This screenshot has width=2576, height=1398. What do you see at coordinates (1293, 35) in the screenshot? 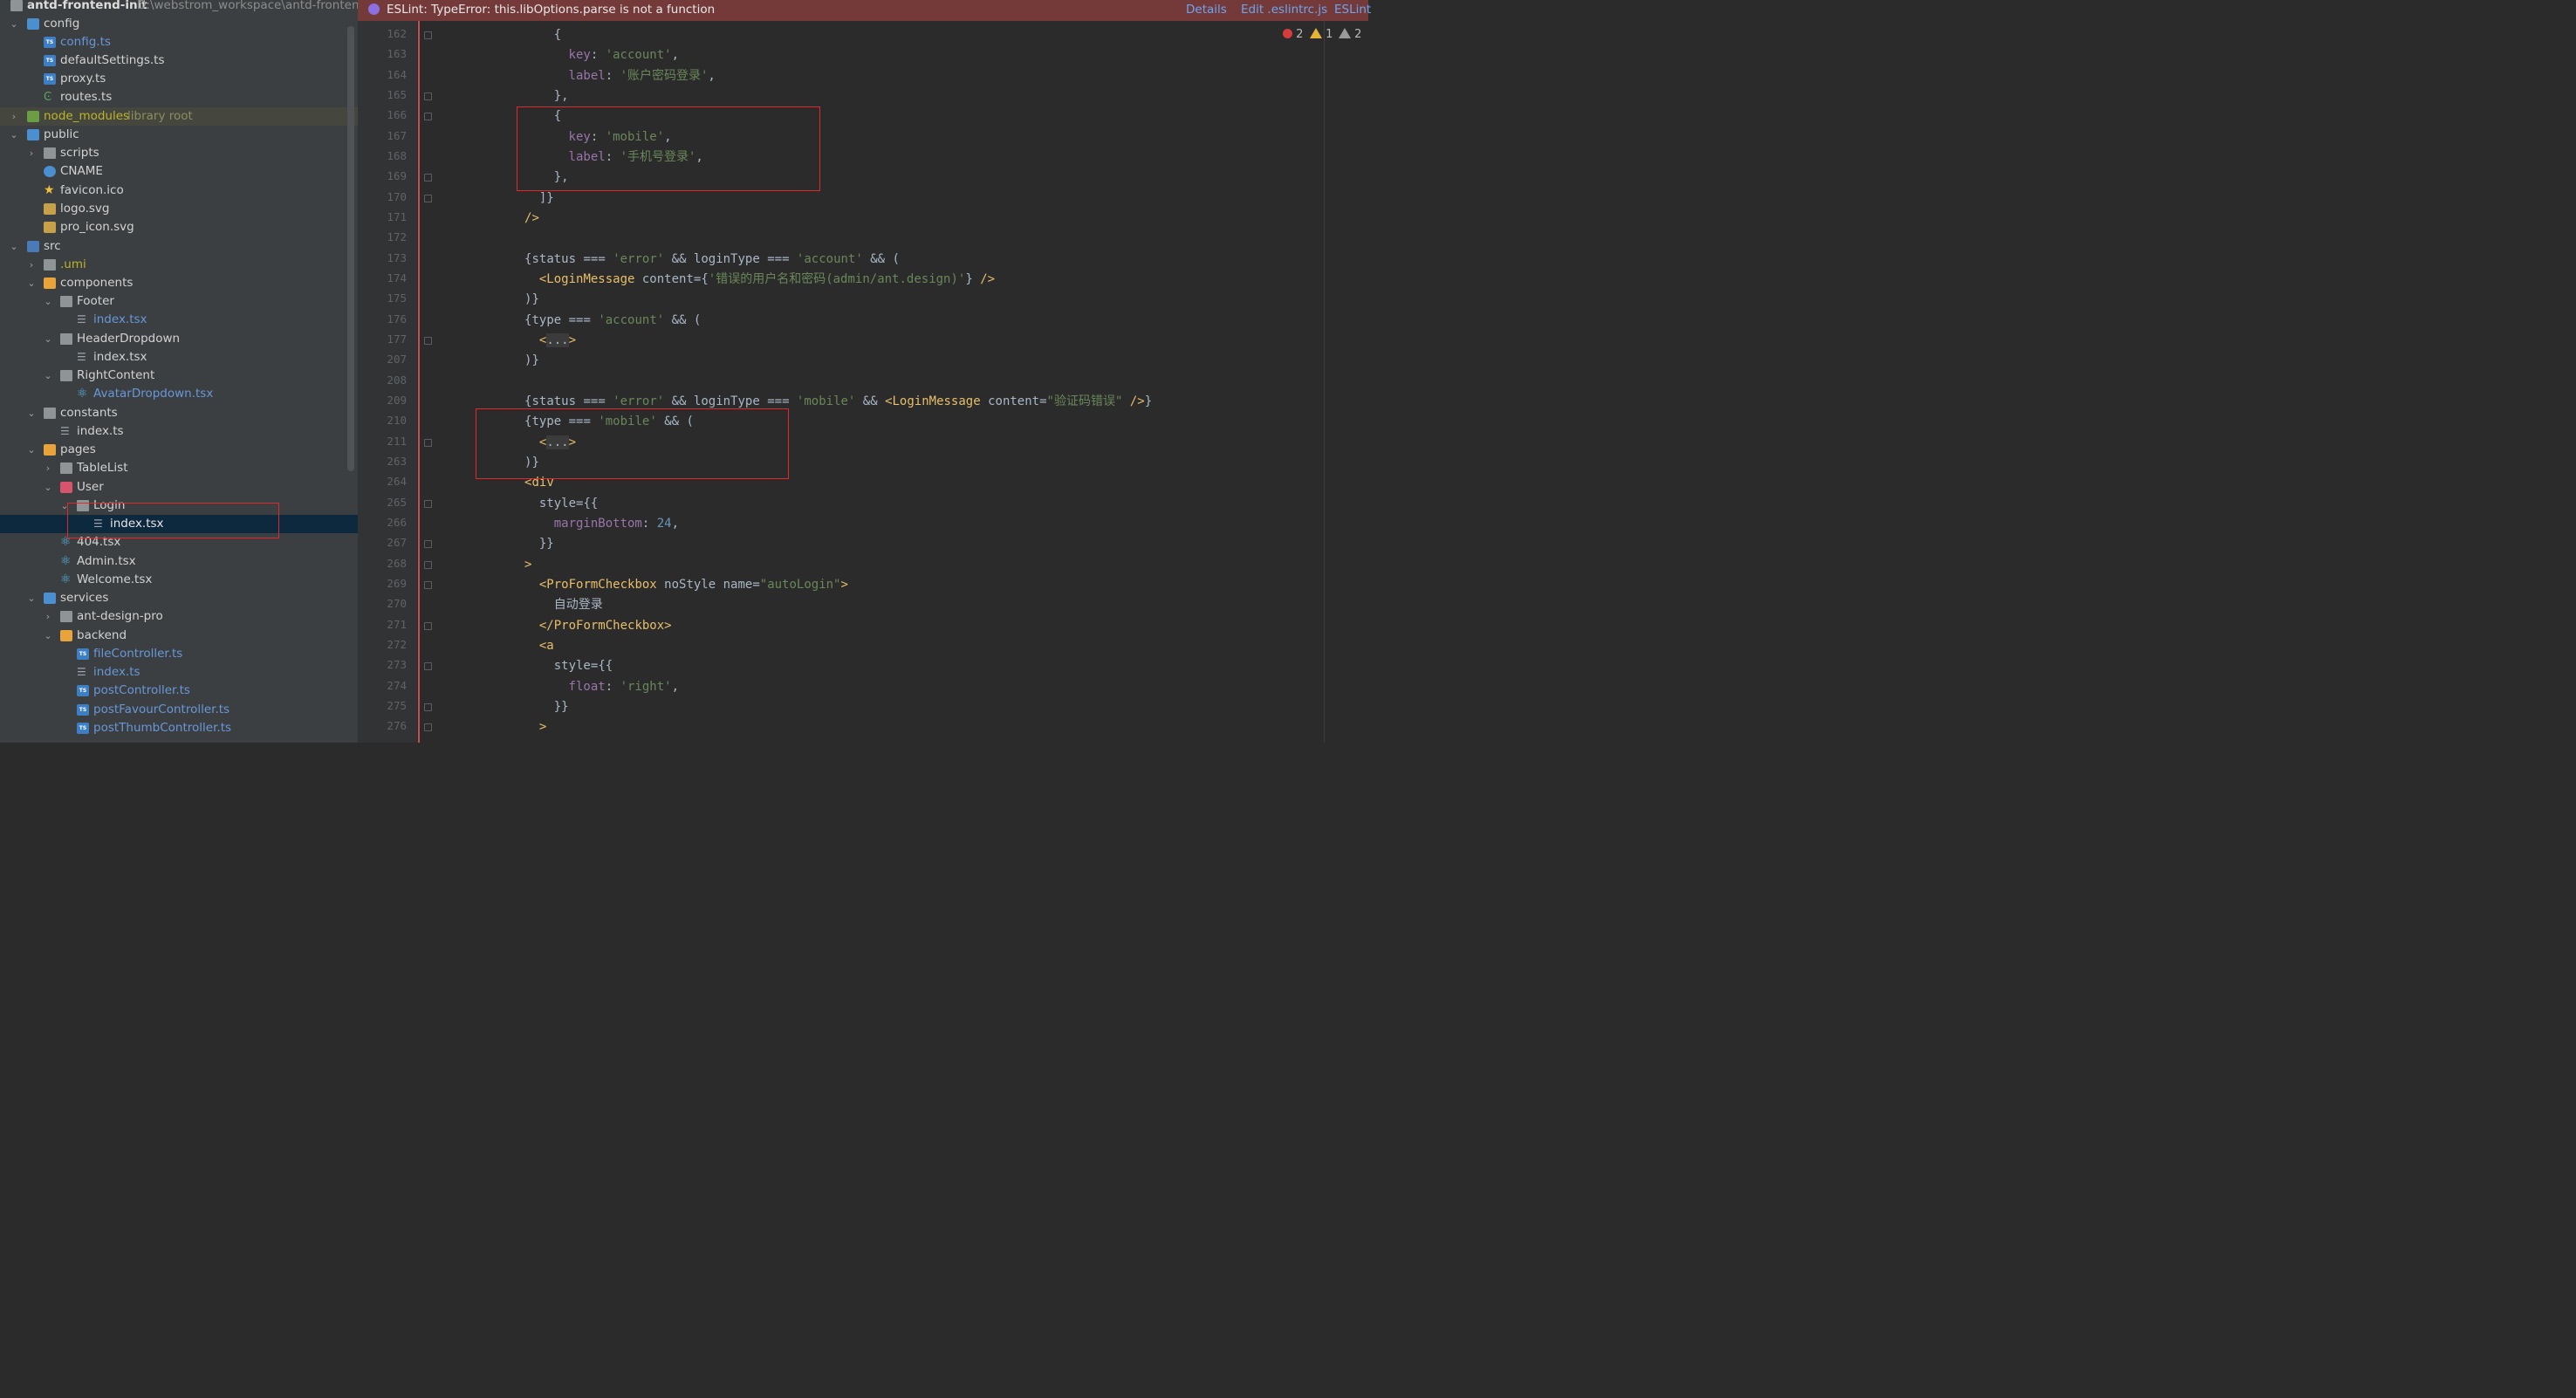
I see `error-count: 2` at bounding box center [1293, 35].